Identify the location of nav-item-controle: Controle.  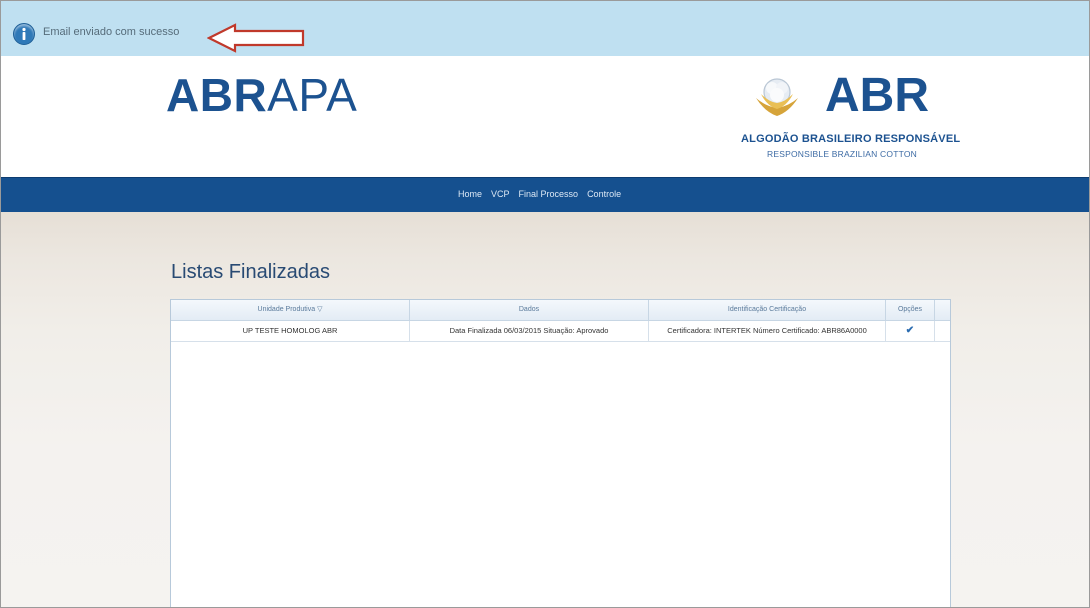
(604, 194).